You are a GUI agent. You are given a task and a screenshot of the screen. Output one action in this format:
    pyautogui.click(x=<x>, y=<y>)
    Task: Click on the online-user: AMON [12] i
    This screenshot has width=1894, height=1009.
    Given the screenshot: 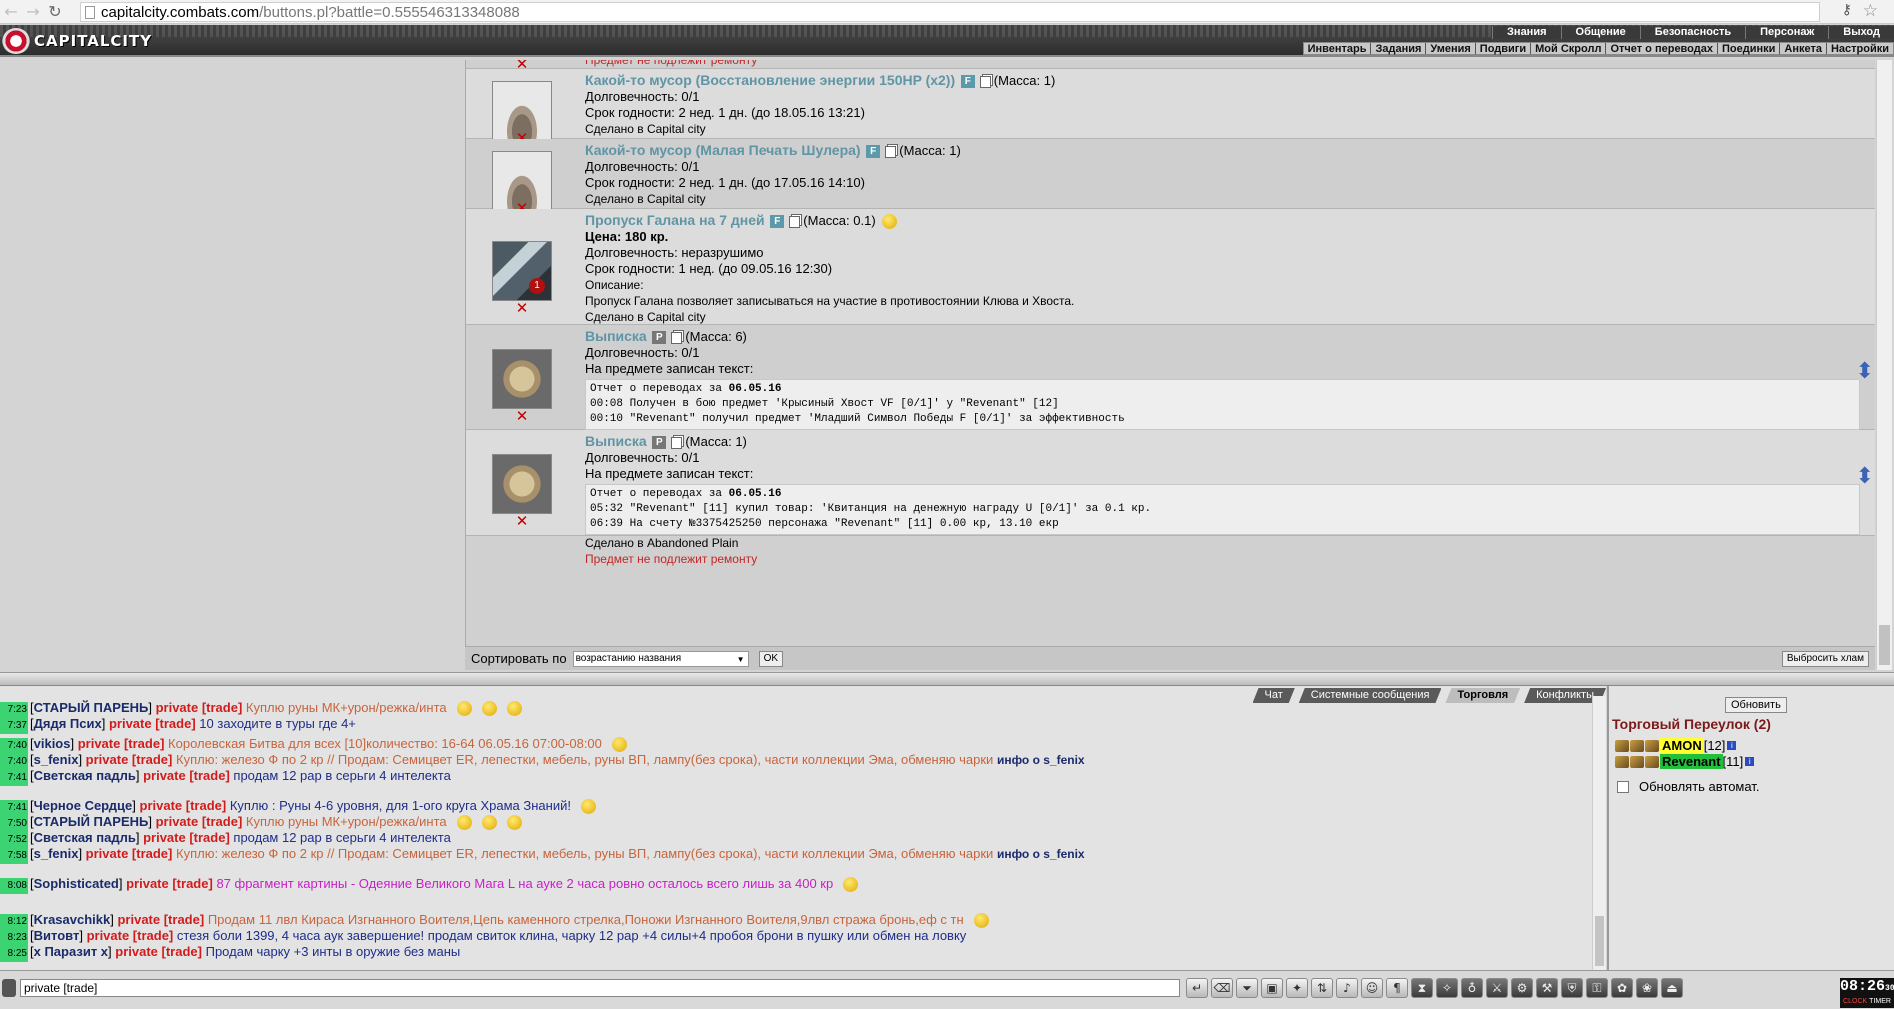 What is the action you would take?
    pyautogui.click(x=1676, y=745)
    